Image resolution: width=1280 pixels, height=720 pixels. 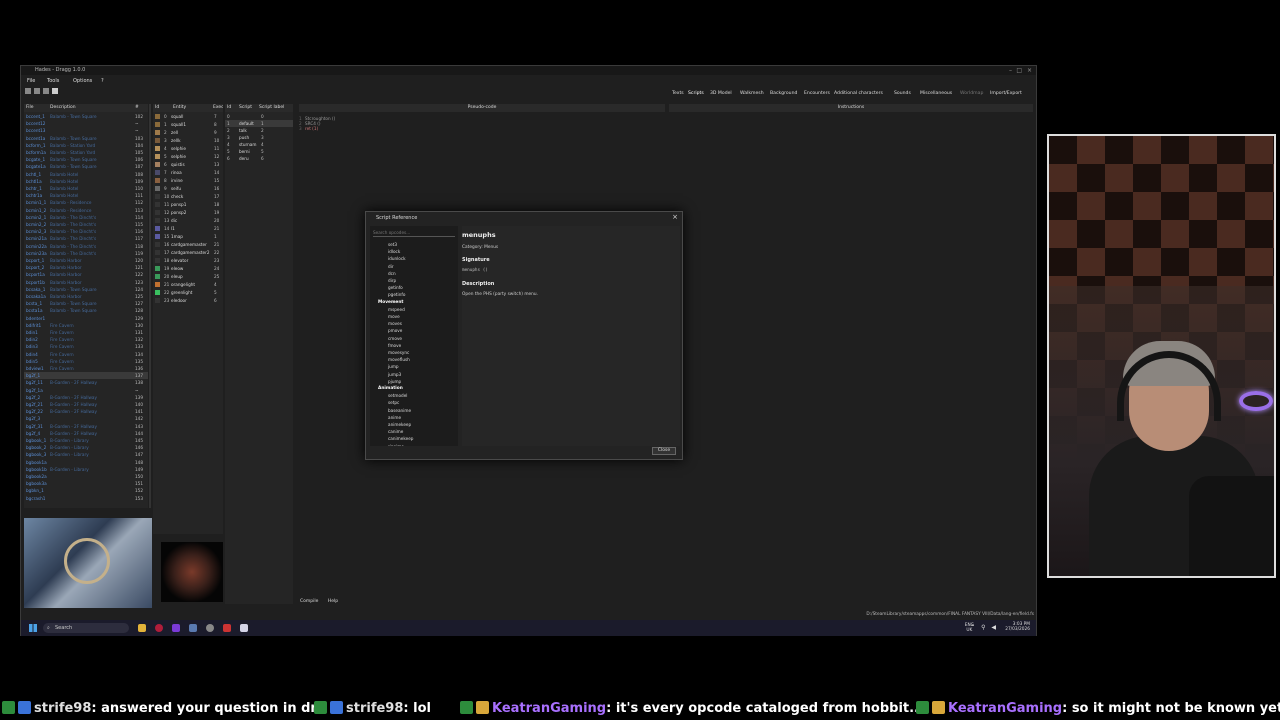 I want to click on entity-row: 5 selphie 12, so click(x=188, y=156).